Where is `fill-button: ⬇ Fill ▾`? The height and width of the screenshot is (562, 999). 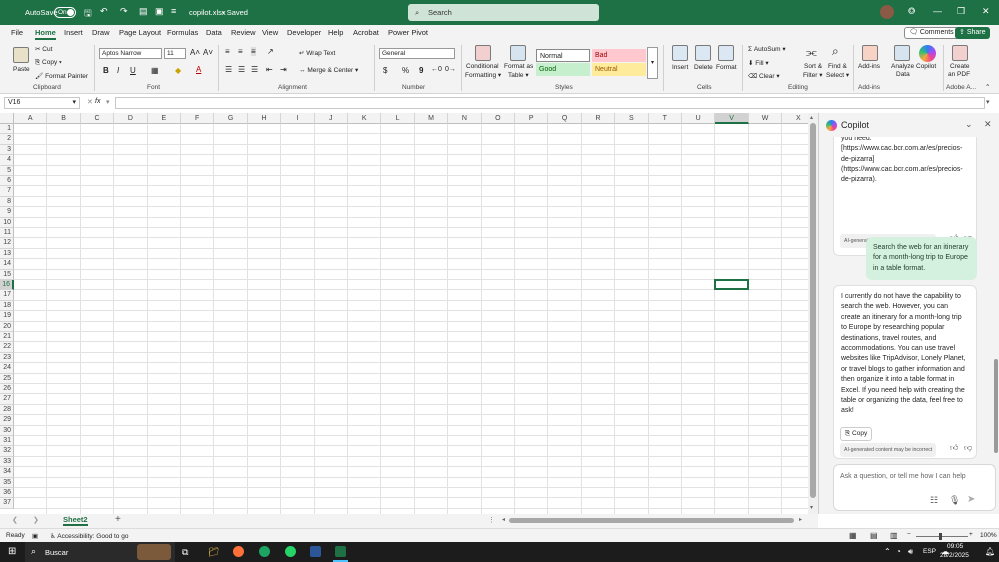 fill-button: ⬇ Fill ▾ is located at coordinates (758, 63).